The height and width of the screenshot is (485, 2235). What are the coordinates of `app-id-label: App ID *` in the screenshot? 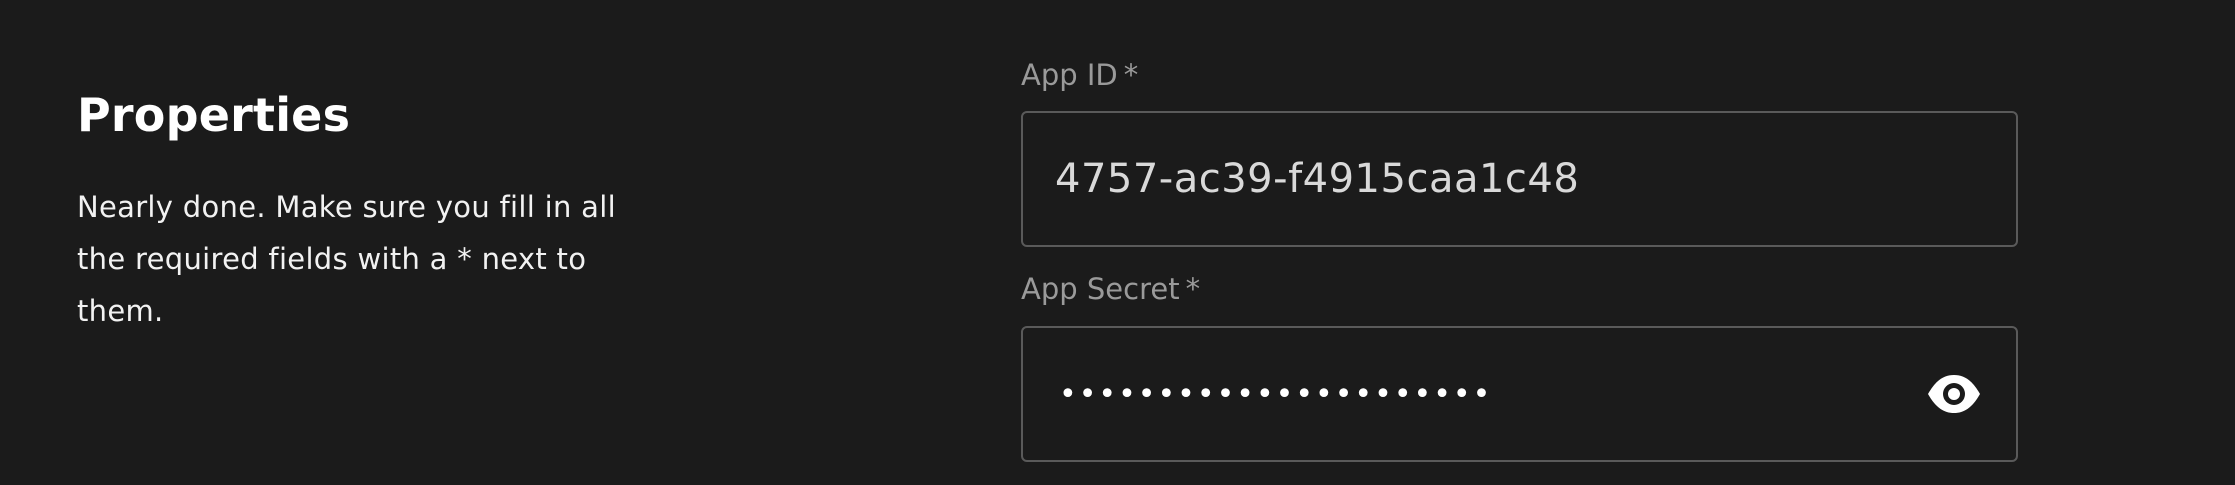 It's located at (1079, 75).